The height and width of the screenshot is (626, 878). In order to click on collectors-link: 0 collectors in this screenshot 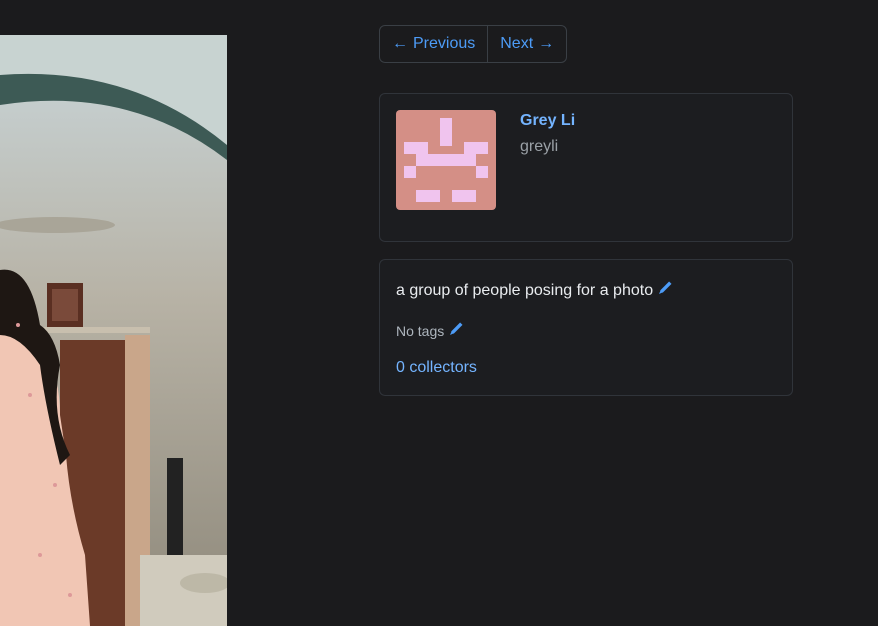, I will do `click(436, 368)`.